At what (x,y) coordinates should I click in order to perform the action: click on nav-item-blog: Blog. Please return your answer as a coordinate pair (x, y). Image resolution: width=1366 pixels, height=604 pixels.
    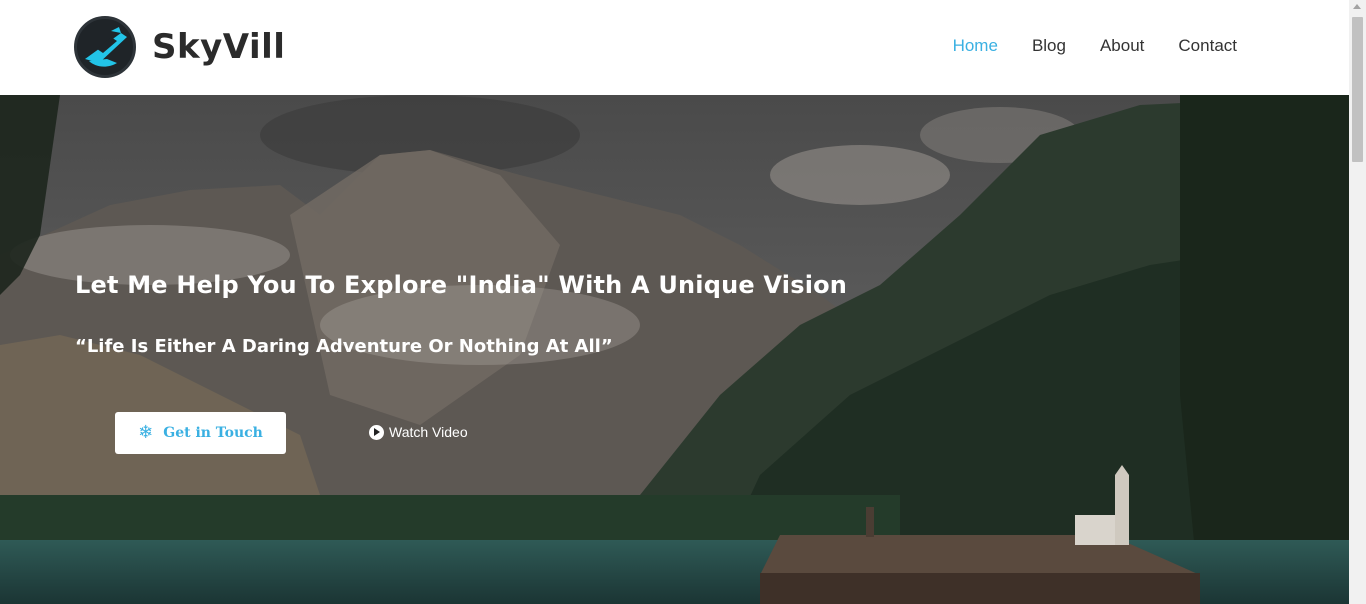
    Looking at the image, I should click on (1049, 46).